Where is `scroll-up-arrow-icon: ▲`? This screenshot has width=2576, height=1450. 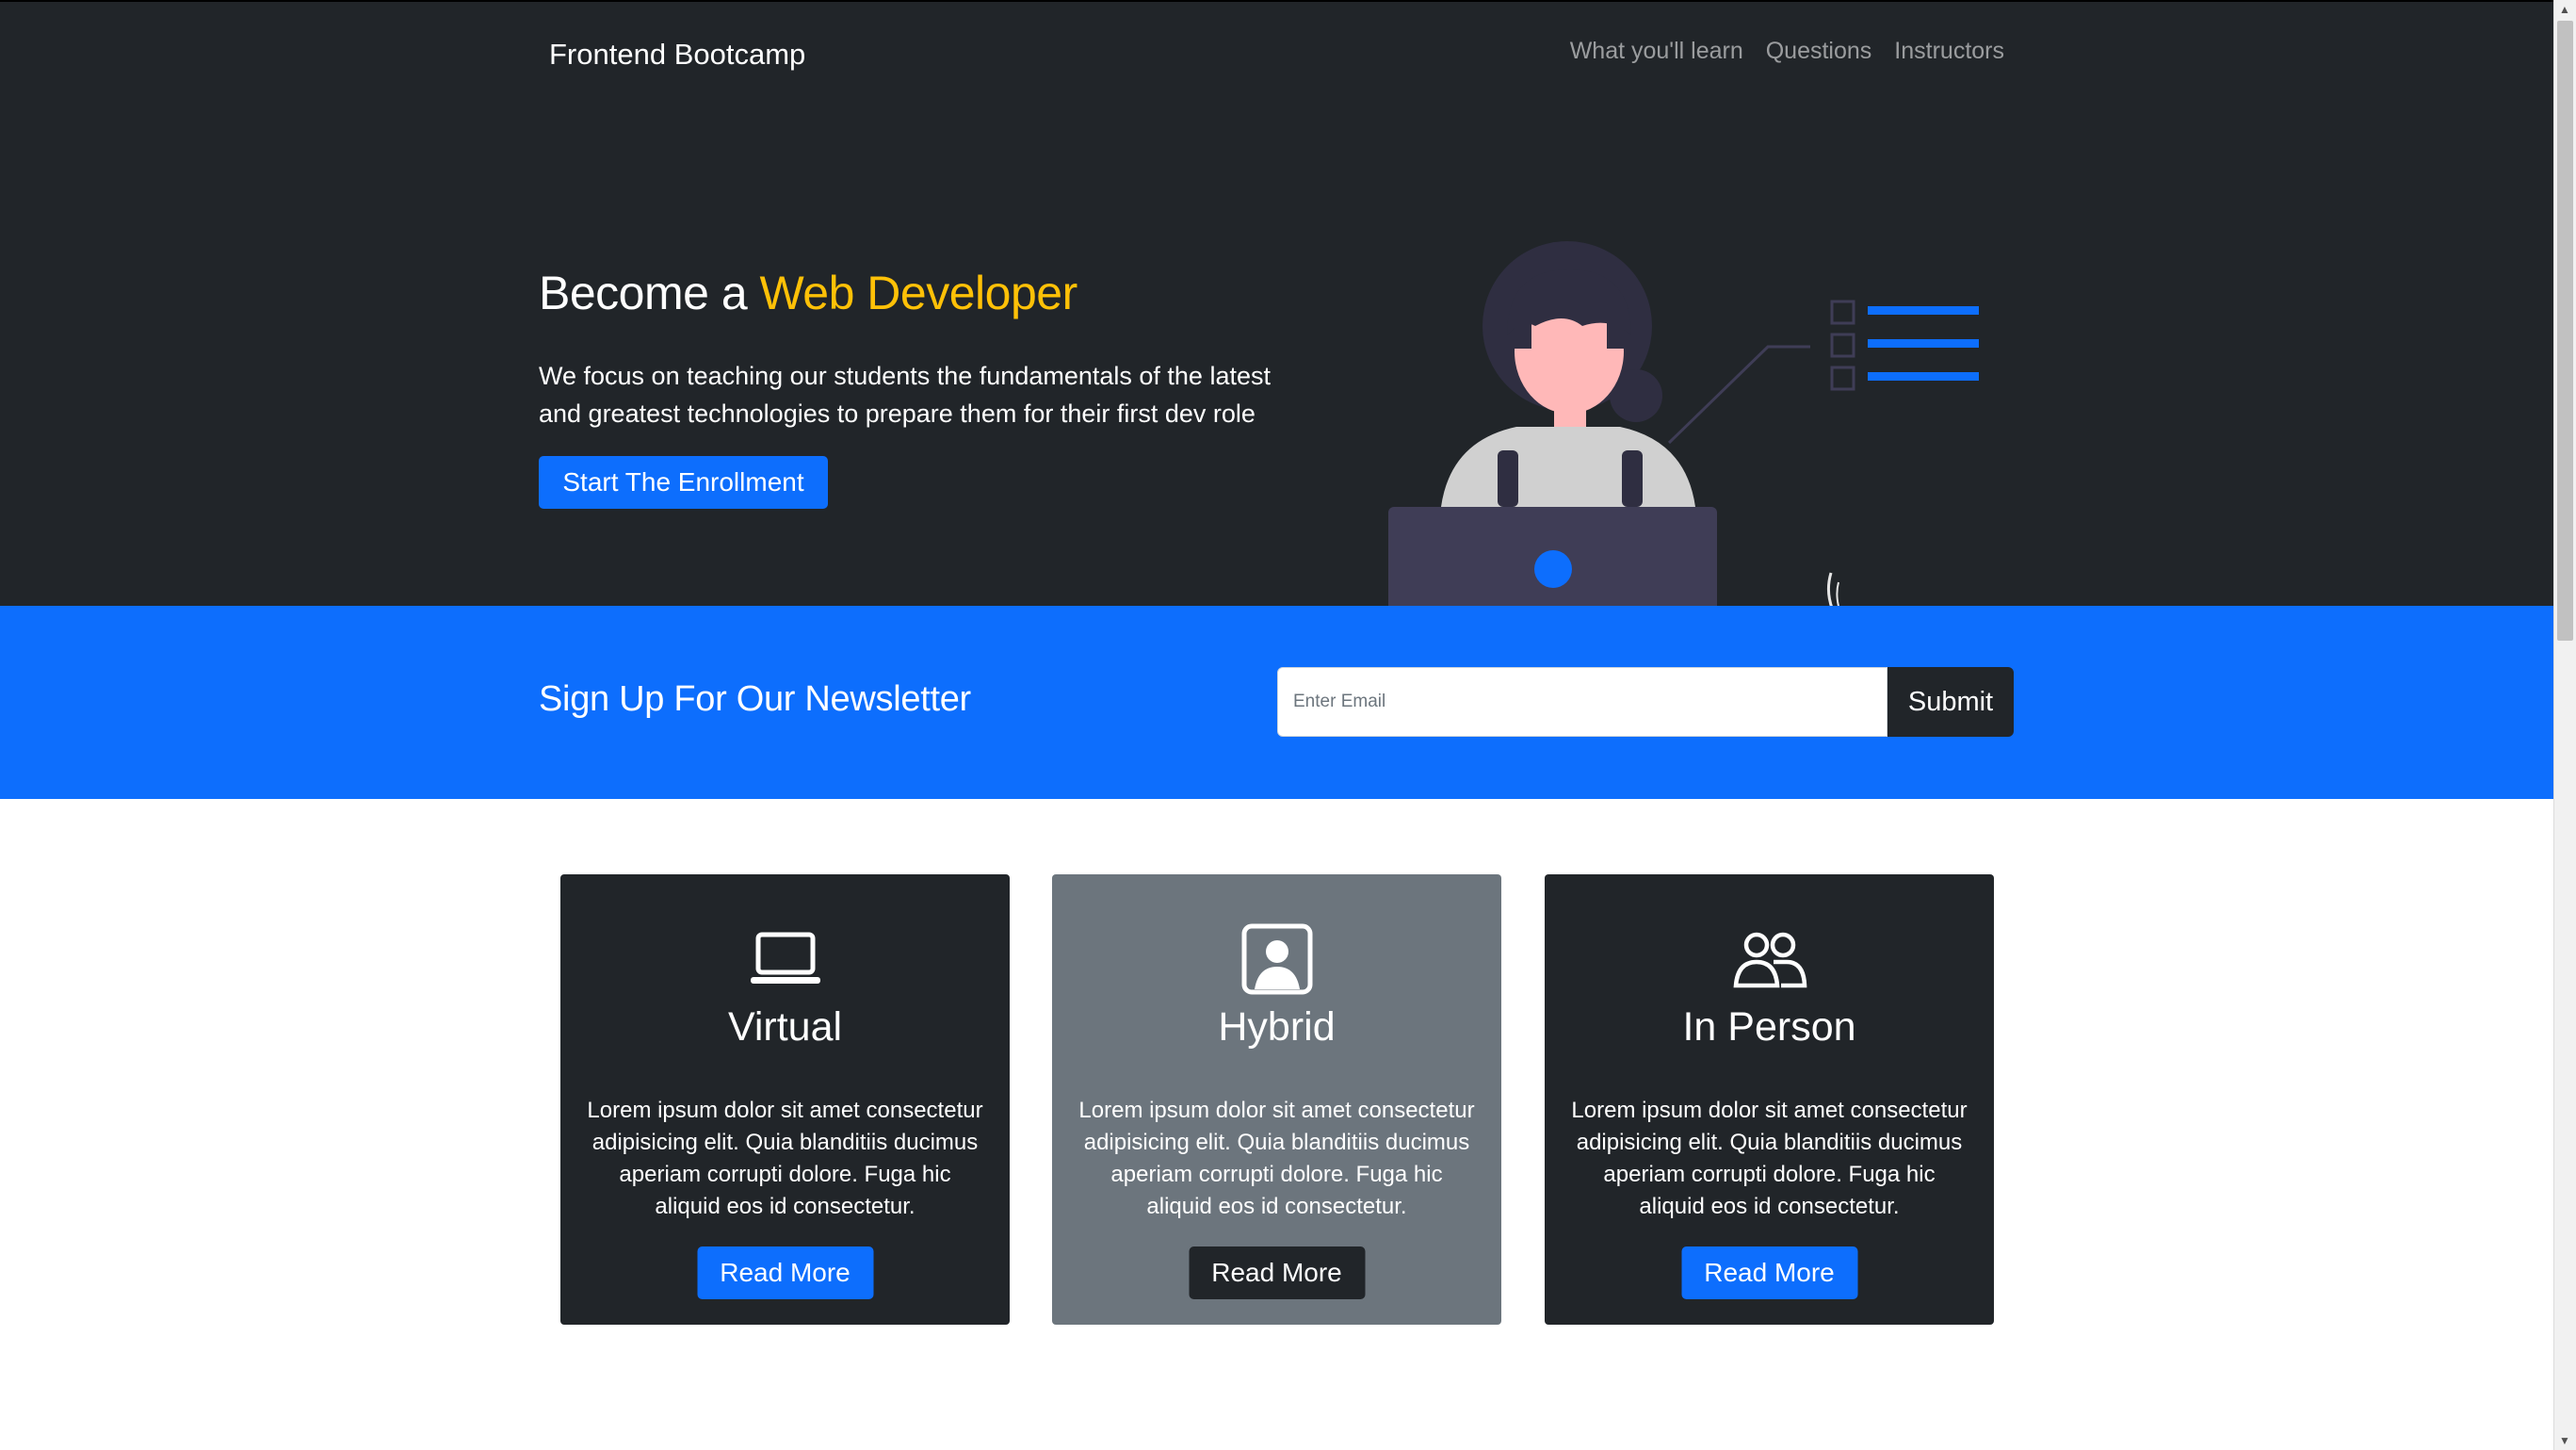 scroll-up-arrow-icon: ▲ is located at coordinates (2564, 10).